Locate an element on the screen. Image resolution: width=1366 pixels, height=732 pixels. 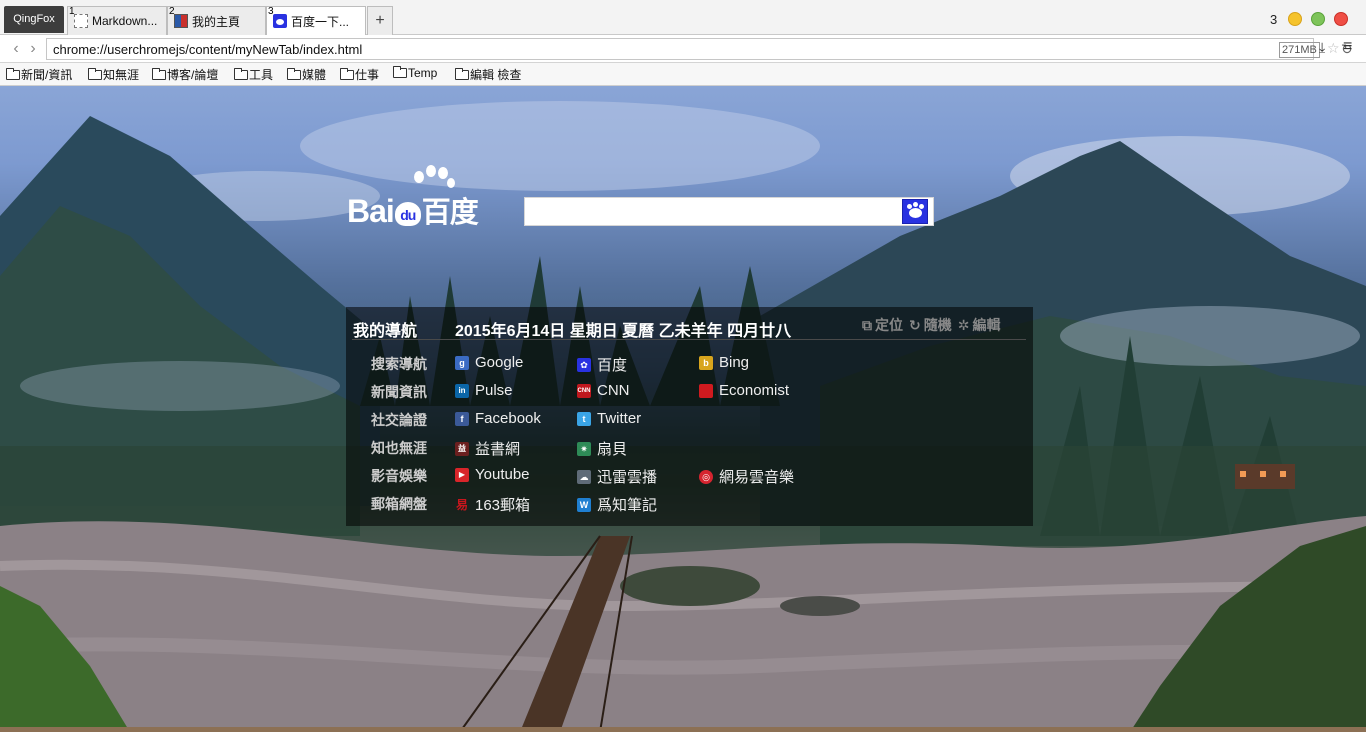
link-label: 163郵箱 is located at coordinates (503, 505).